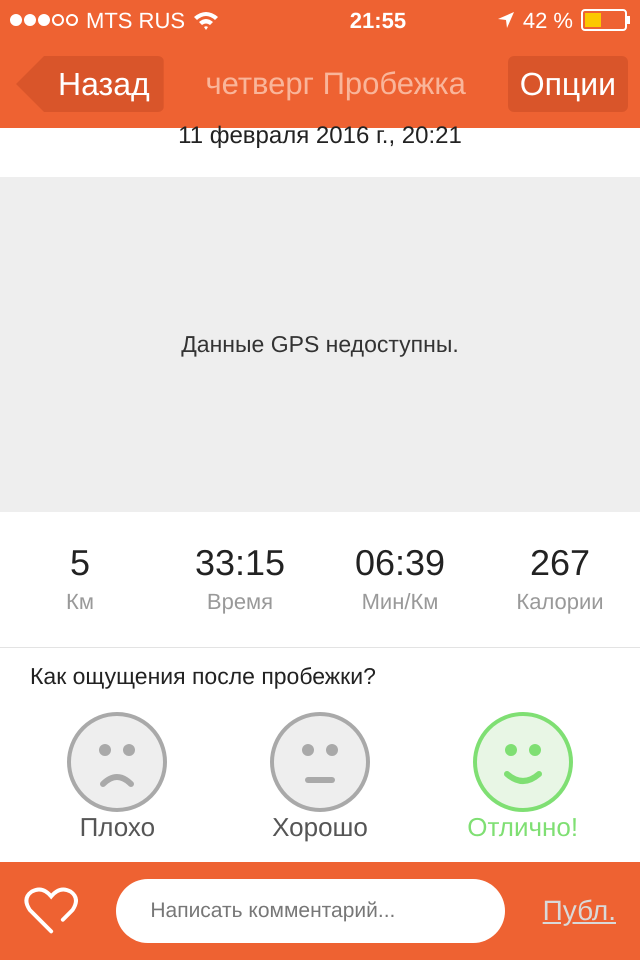  Describe the element at coordinates (400, 563) in the screenshot. I see `stat-value: 06:39` at that location.